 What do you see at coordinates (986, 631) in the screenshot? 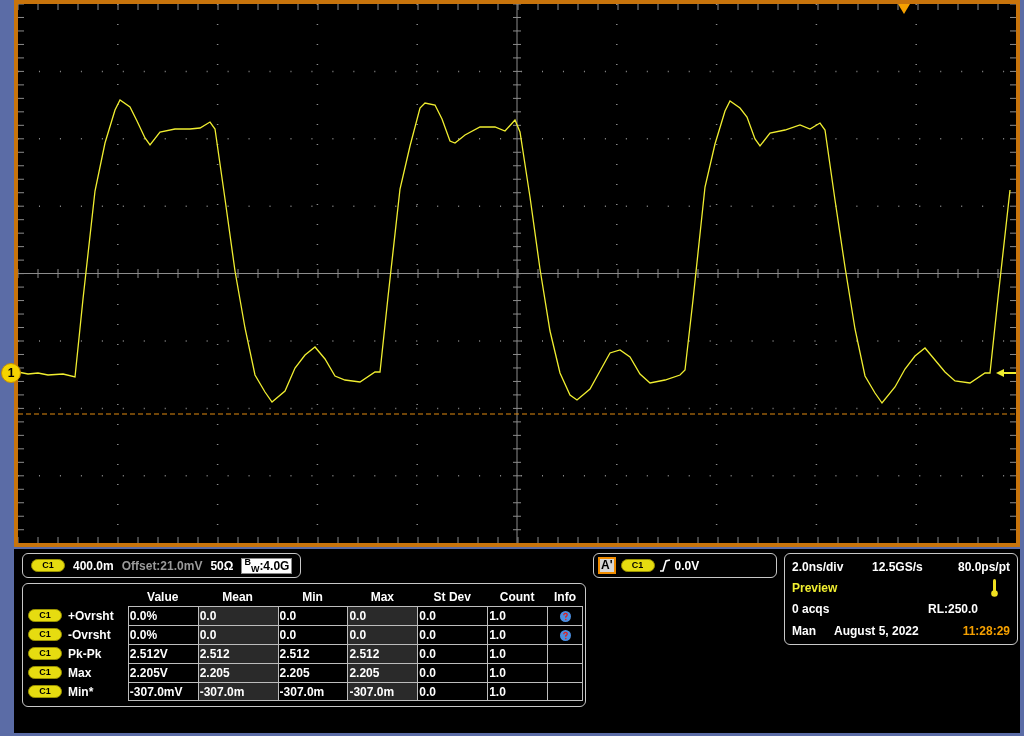
I see `time-value: 11:28:29` at bounding box center [986, 631].